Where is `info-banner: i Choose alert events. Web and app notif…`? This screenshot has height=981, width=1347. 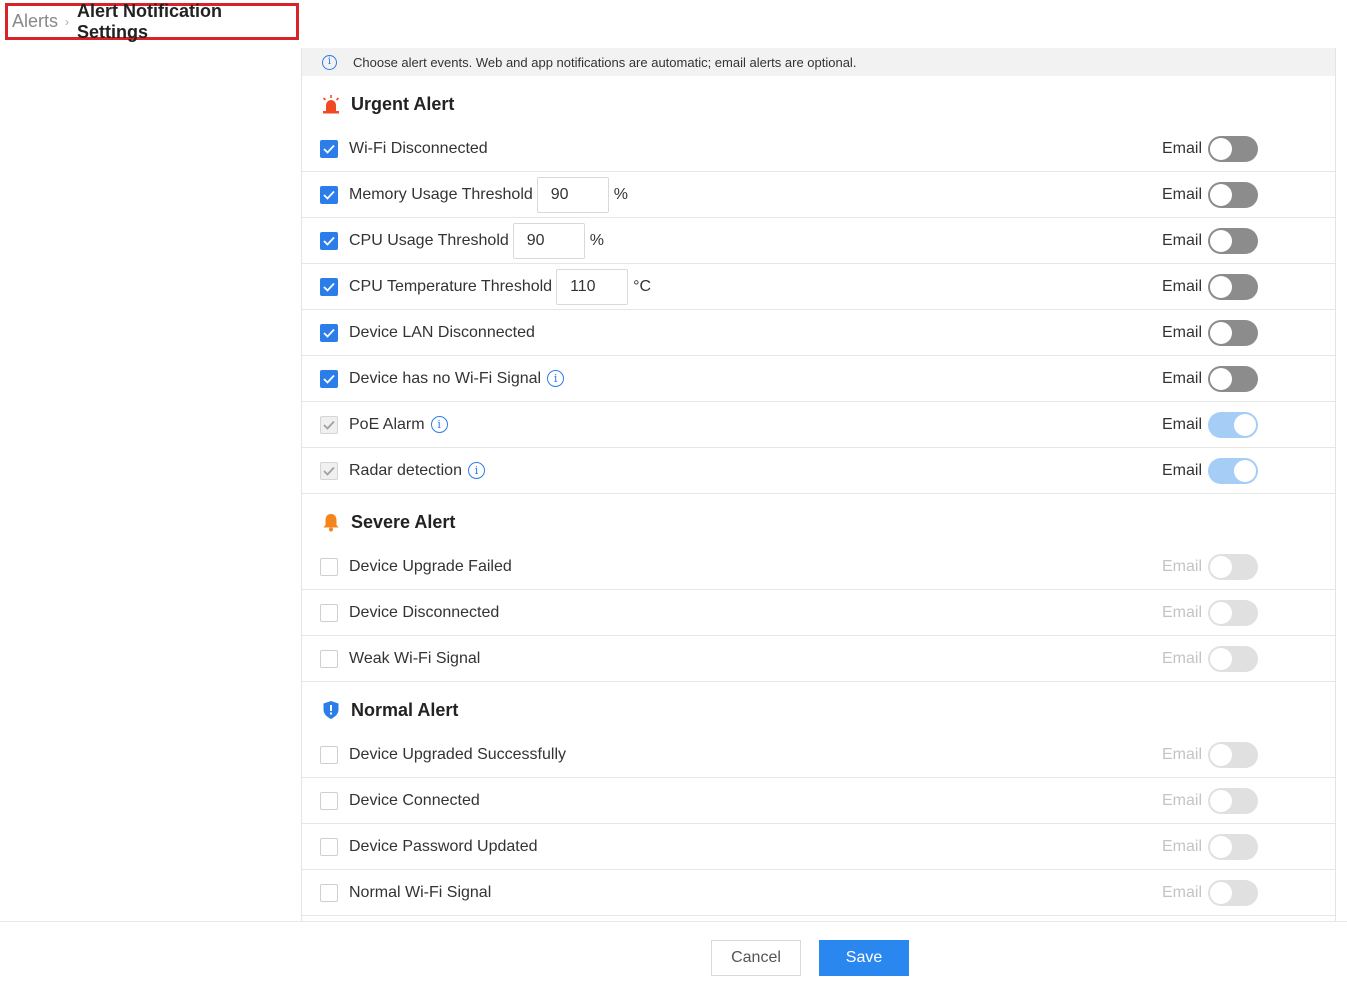
info-banner: i Choose alert events. Web and app notif… is located at coordinates (818, 62).